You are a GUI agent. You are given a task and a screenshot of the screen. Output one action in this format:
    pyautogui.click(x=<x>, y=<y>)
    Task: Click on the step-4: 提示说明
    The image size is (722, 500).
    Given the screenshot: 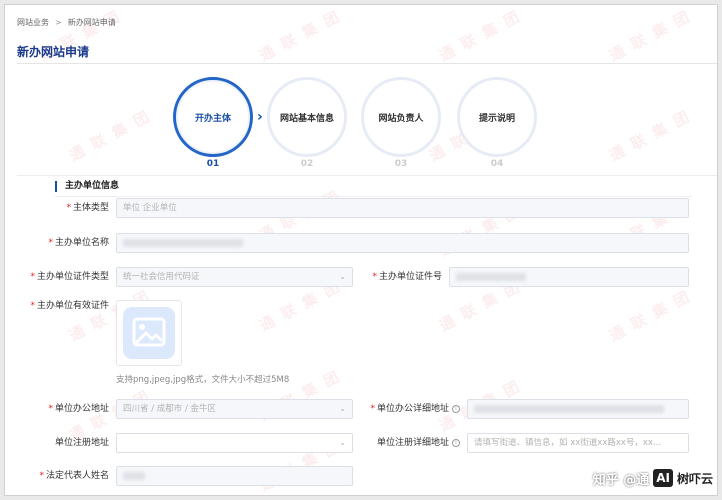 What is the action you would take?
    pyautogui.click(x=497, y=117)
    